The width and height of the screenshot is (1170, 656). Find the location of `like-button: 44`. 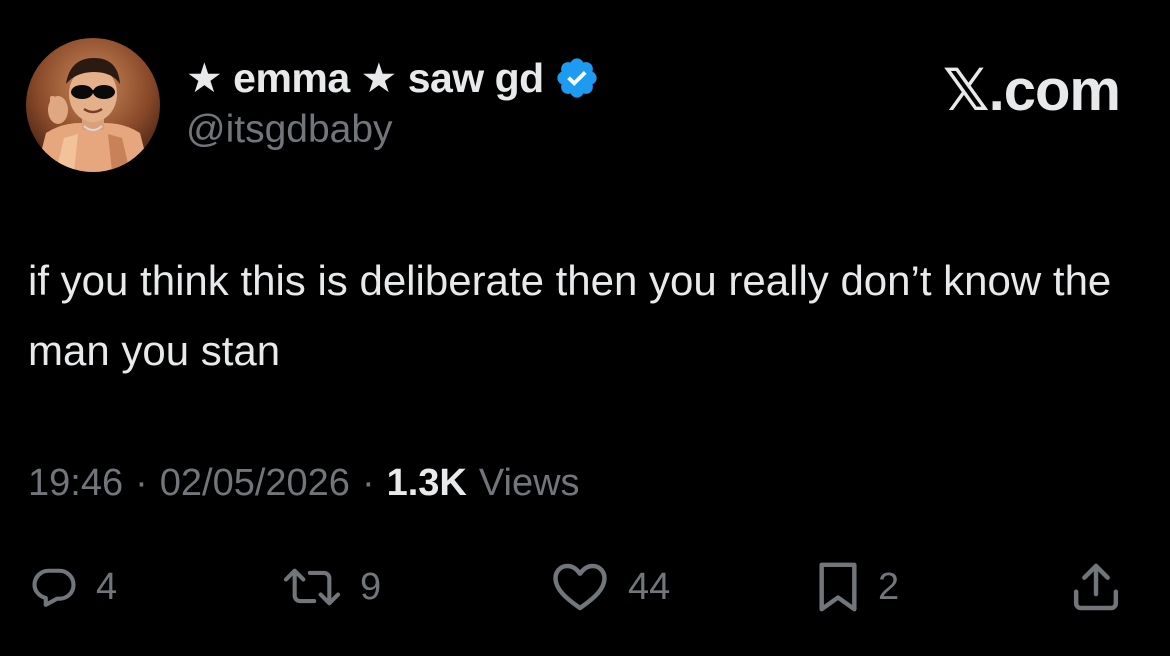

like-button: 44 is located at coordinates (609, 587).